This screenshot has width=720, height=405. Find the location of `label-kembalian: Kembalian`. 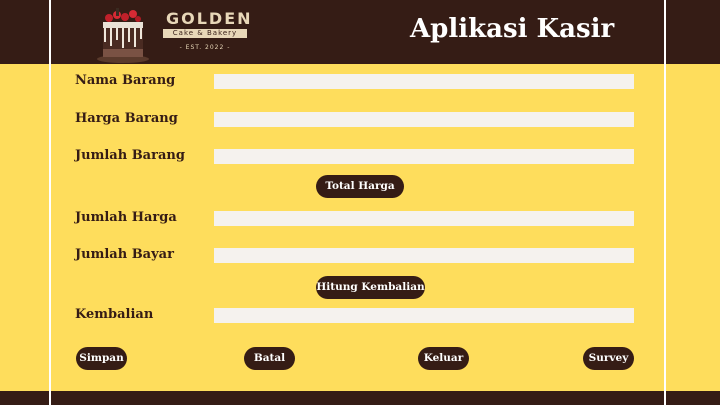

label-kembalian: Kembalian is located at coordinates (114, 314).